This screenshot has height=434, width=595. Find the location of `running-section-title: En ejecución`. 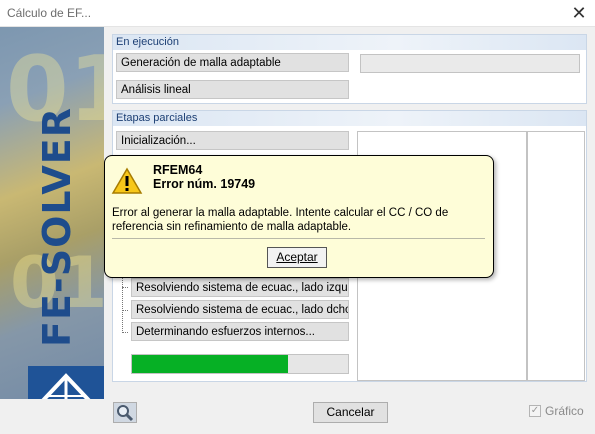

running-section-title: En ejecución is located at coordinates (349, 42).